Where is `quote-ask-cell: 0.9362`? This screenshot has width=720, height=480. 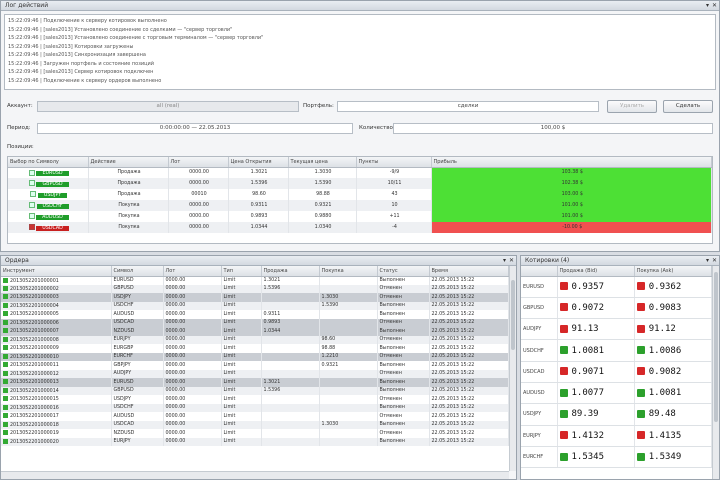 quote-ask-cell: 0.9362 is located at coordinates (673, 287).